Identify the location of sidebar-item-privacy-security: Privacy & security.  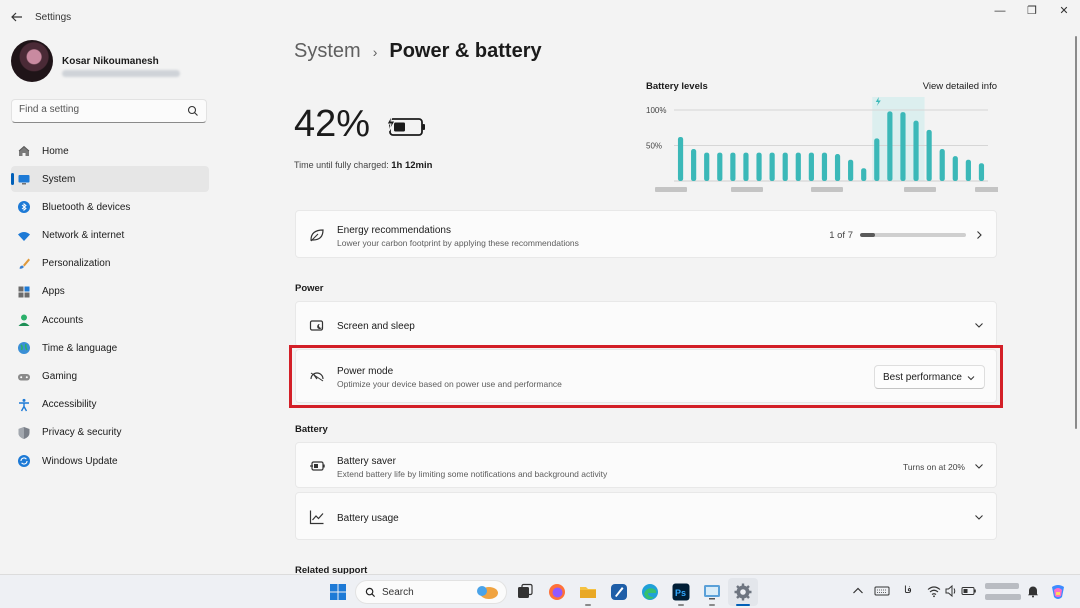
(110, 433).